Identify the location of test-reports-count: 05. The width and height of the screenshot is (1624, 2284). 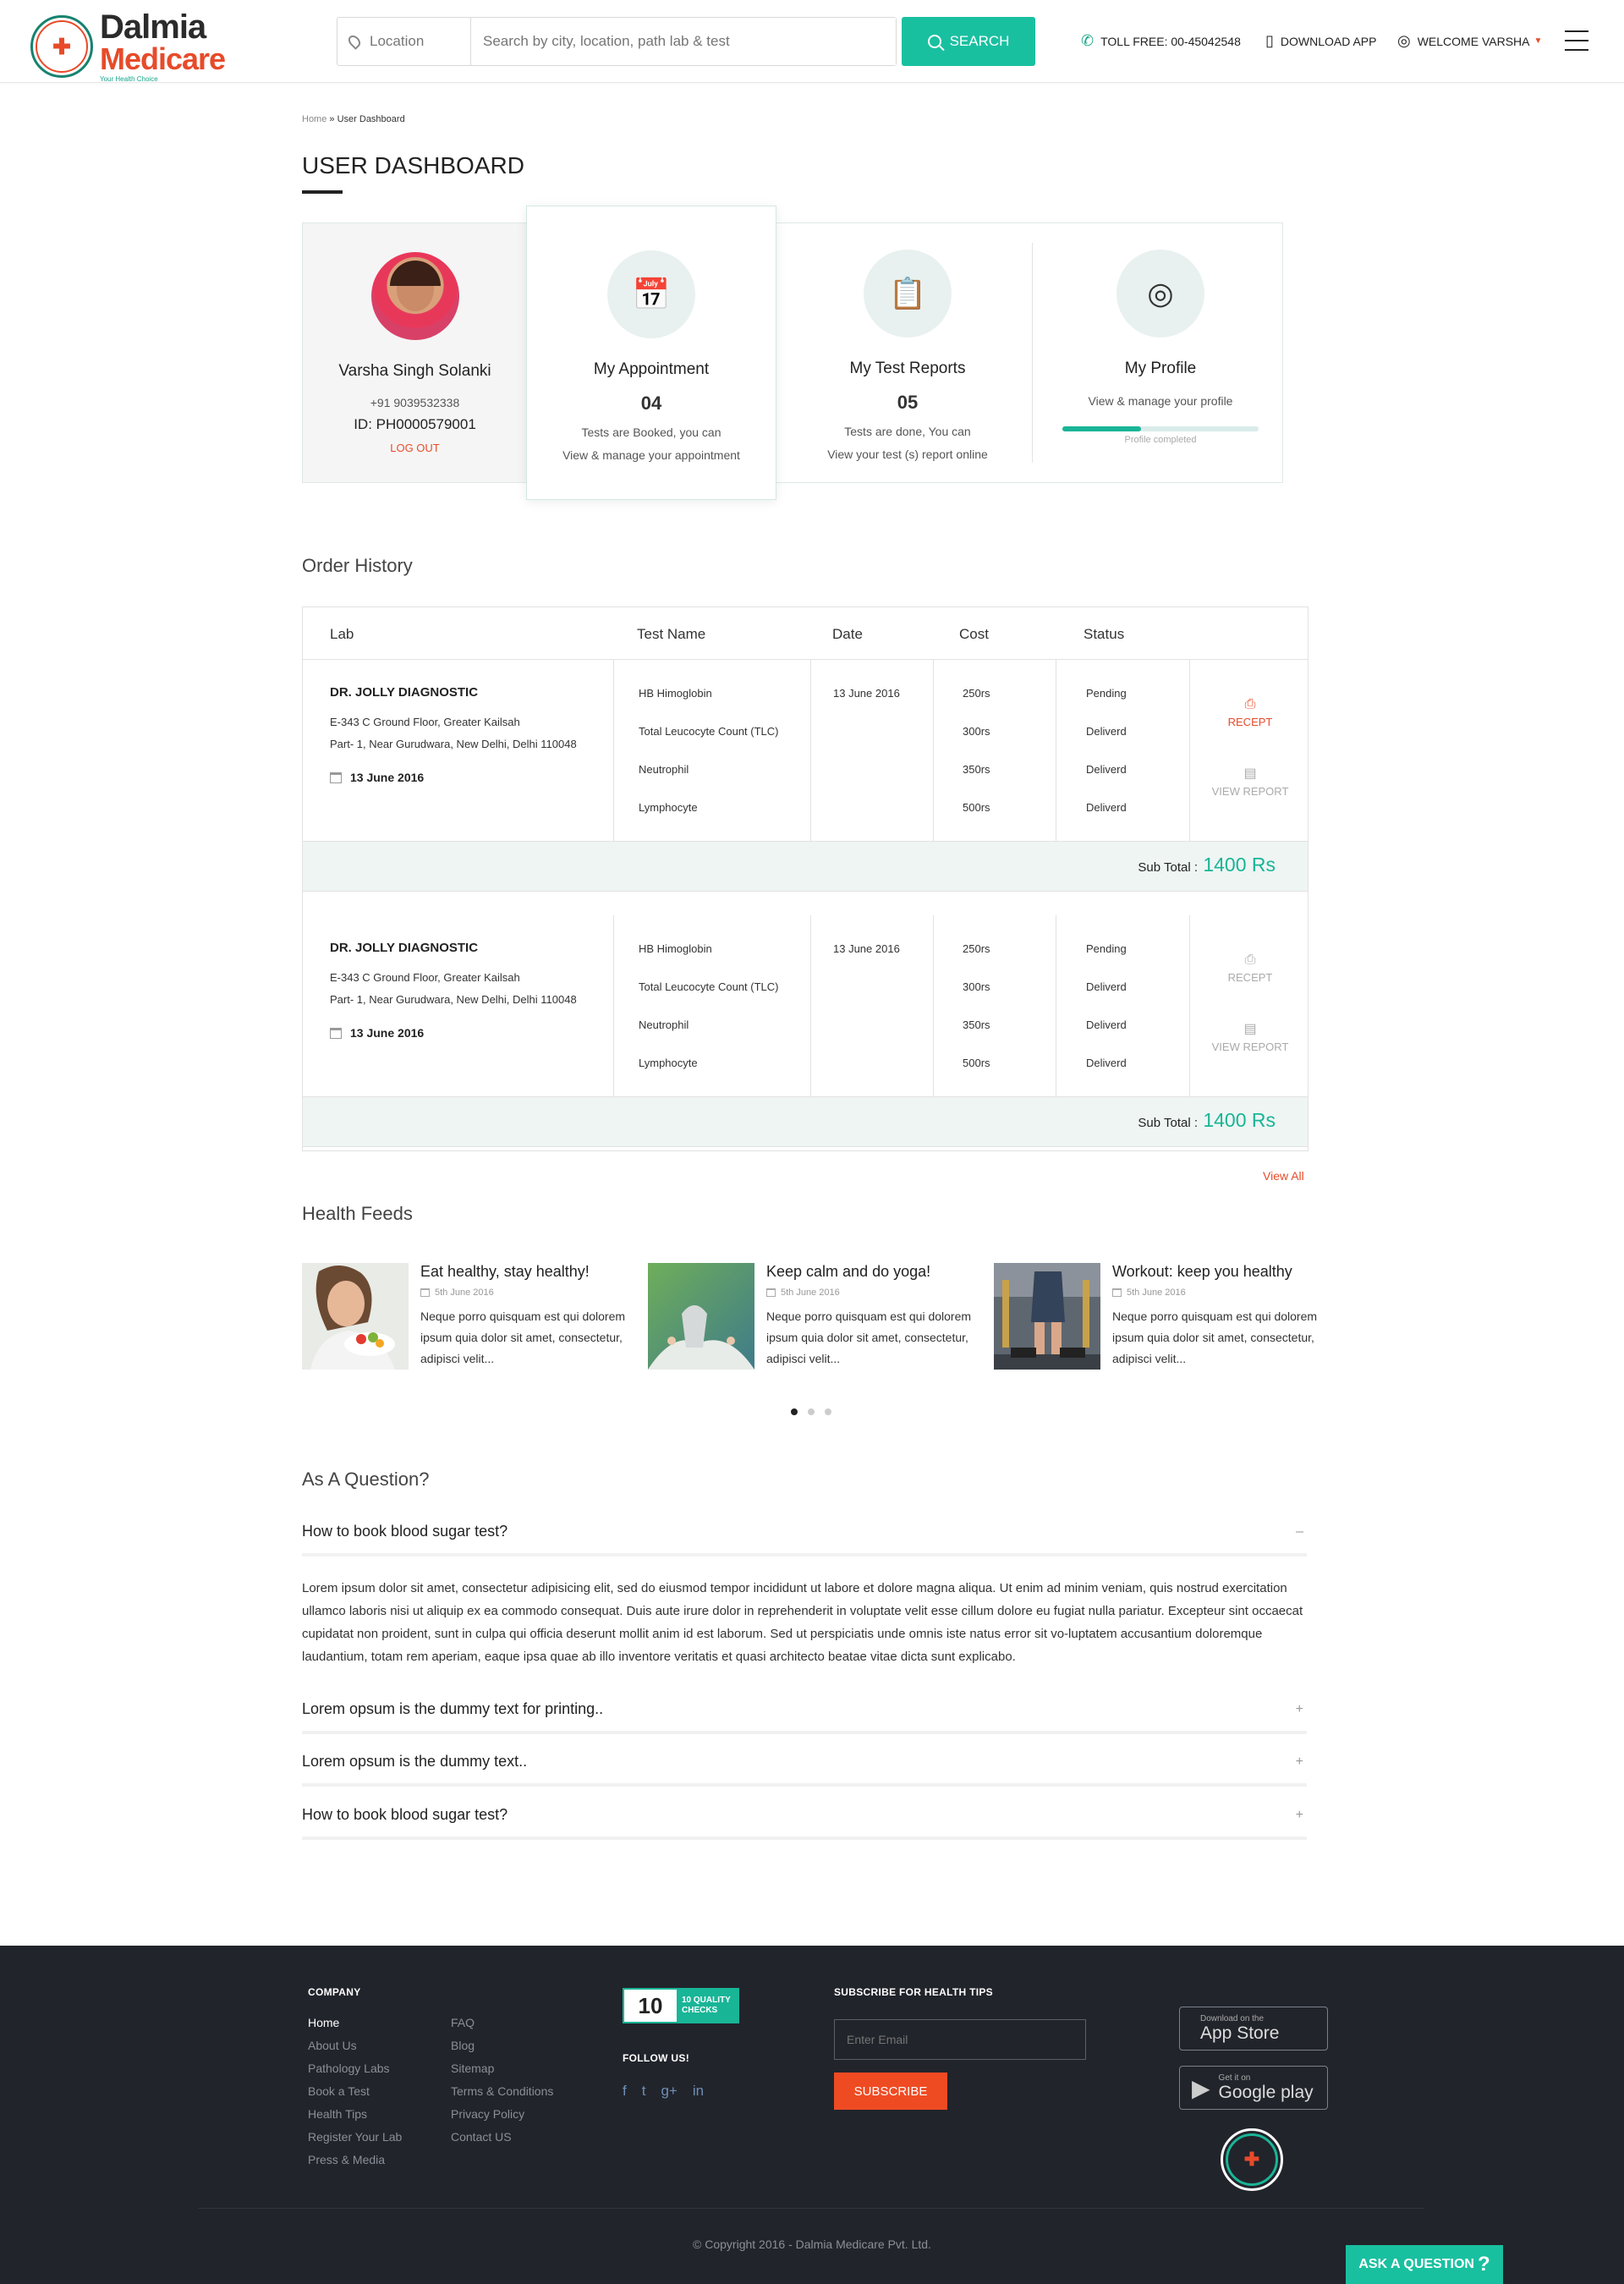
(908, 403).